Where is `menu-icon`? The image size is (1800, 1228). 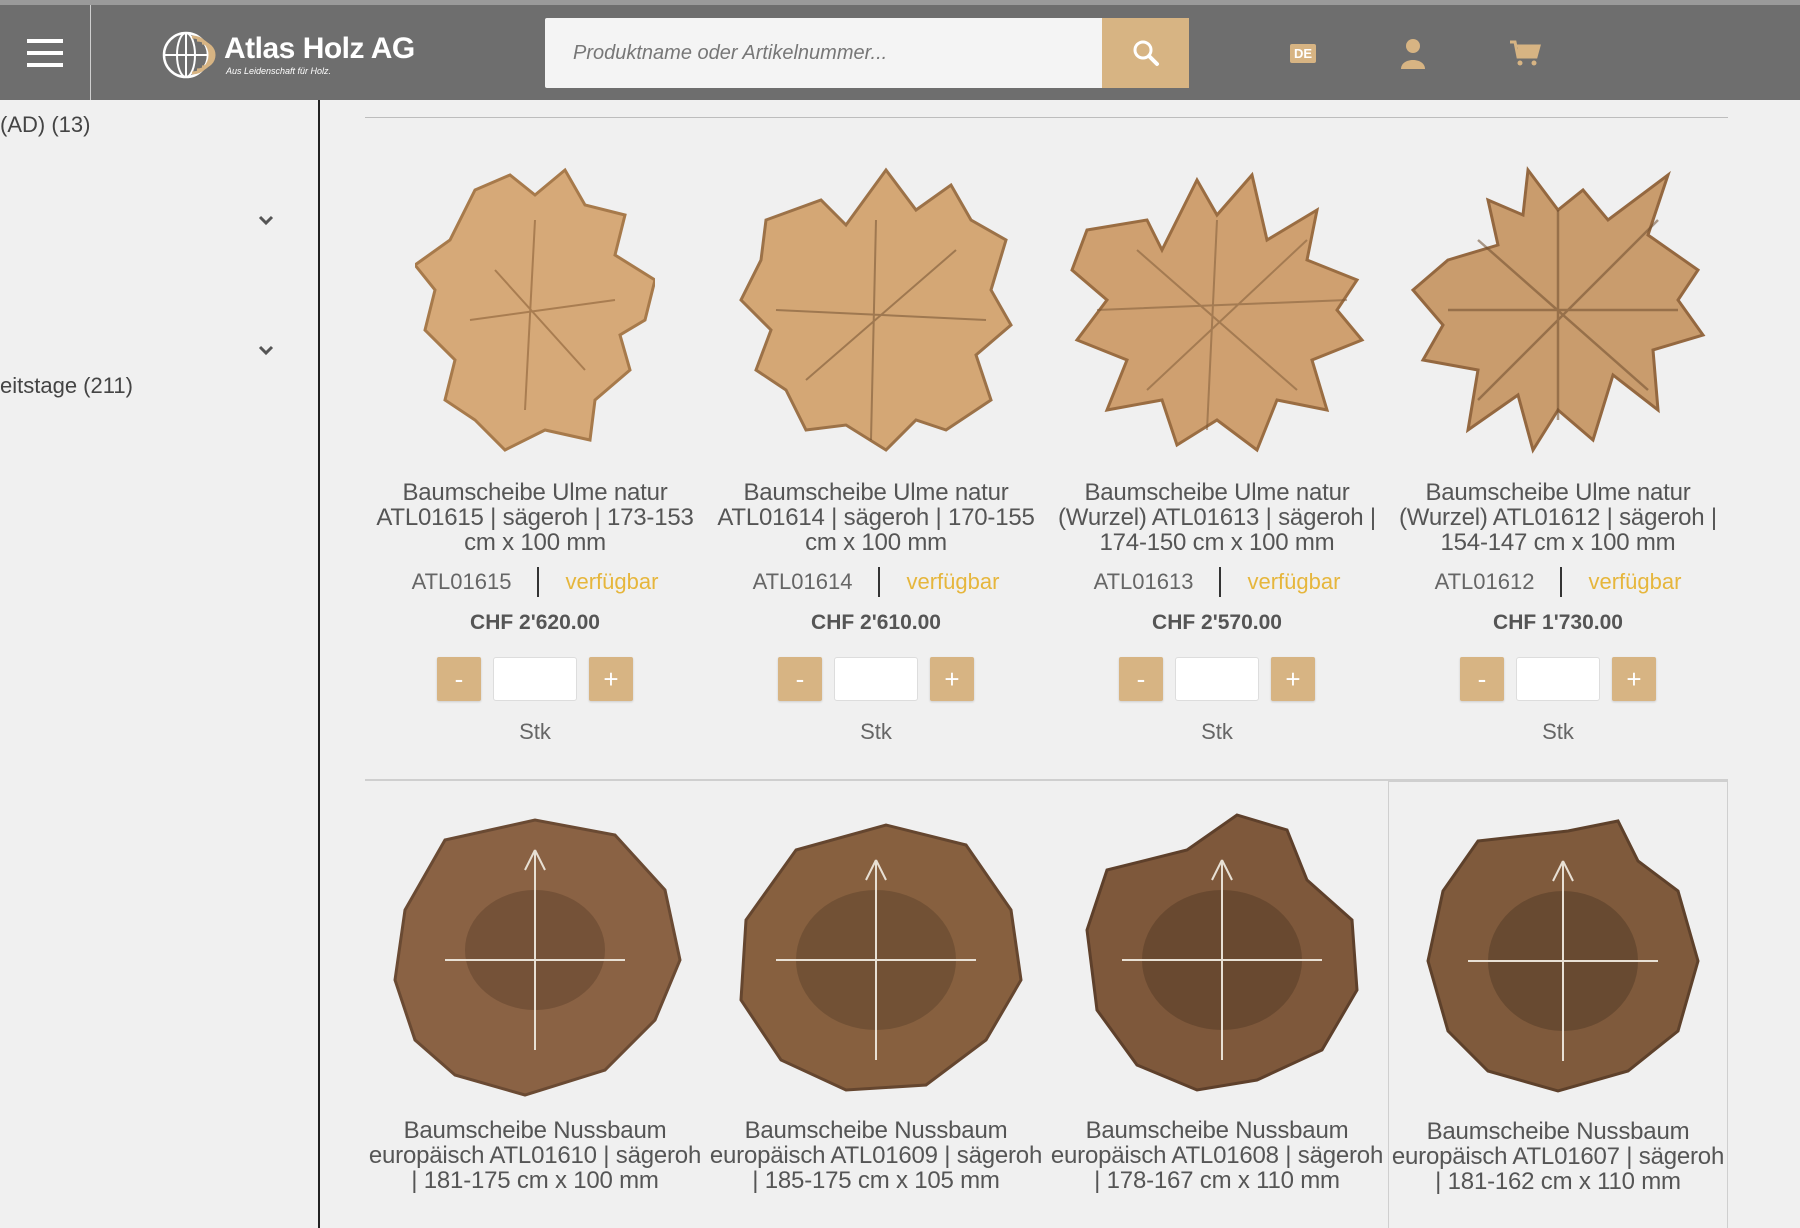 menu-icon is located at coordinates (45, 52).